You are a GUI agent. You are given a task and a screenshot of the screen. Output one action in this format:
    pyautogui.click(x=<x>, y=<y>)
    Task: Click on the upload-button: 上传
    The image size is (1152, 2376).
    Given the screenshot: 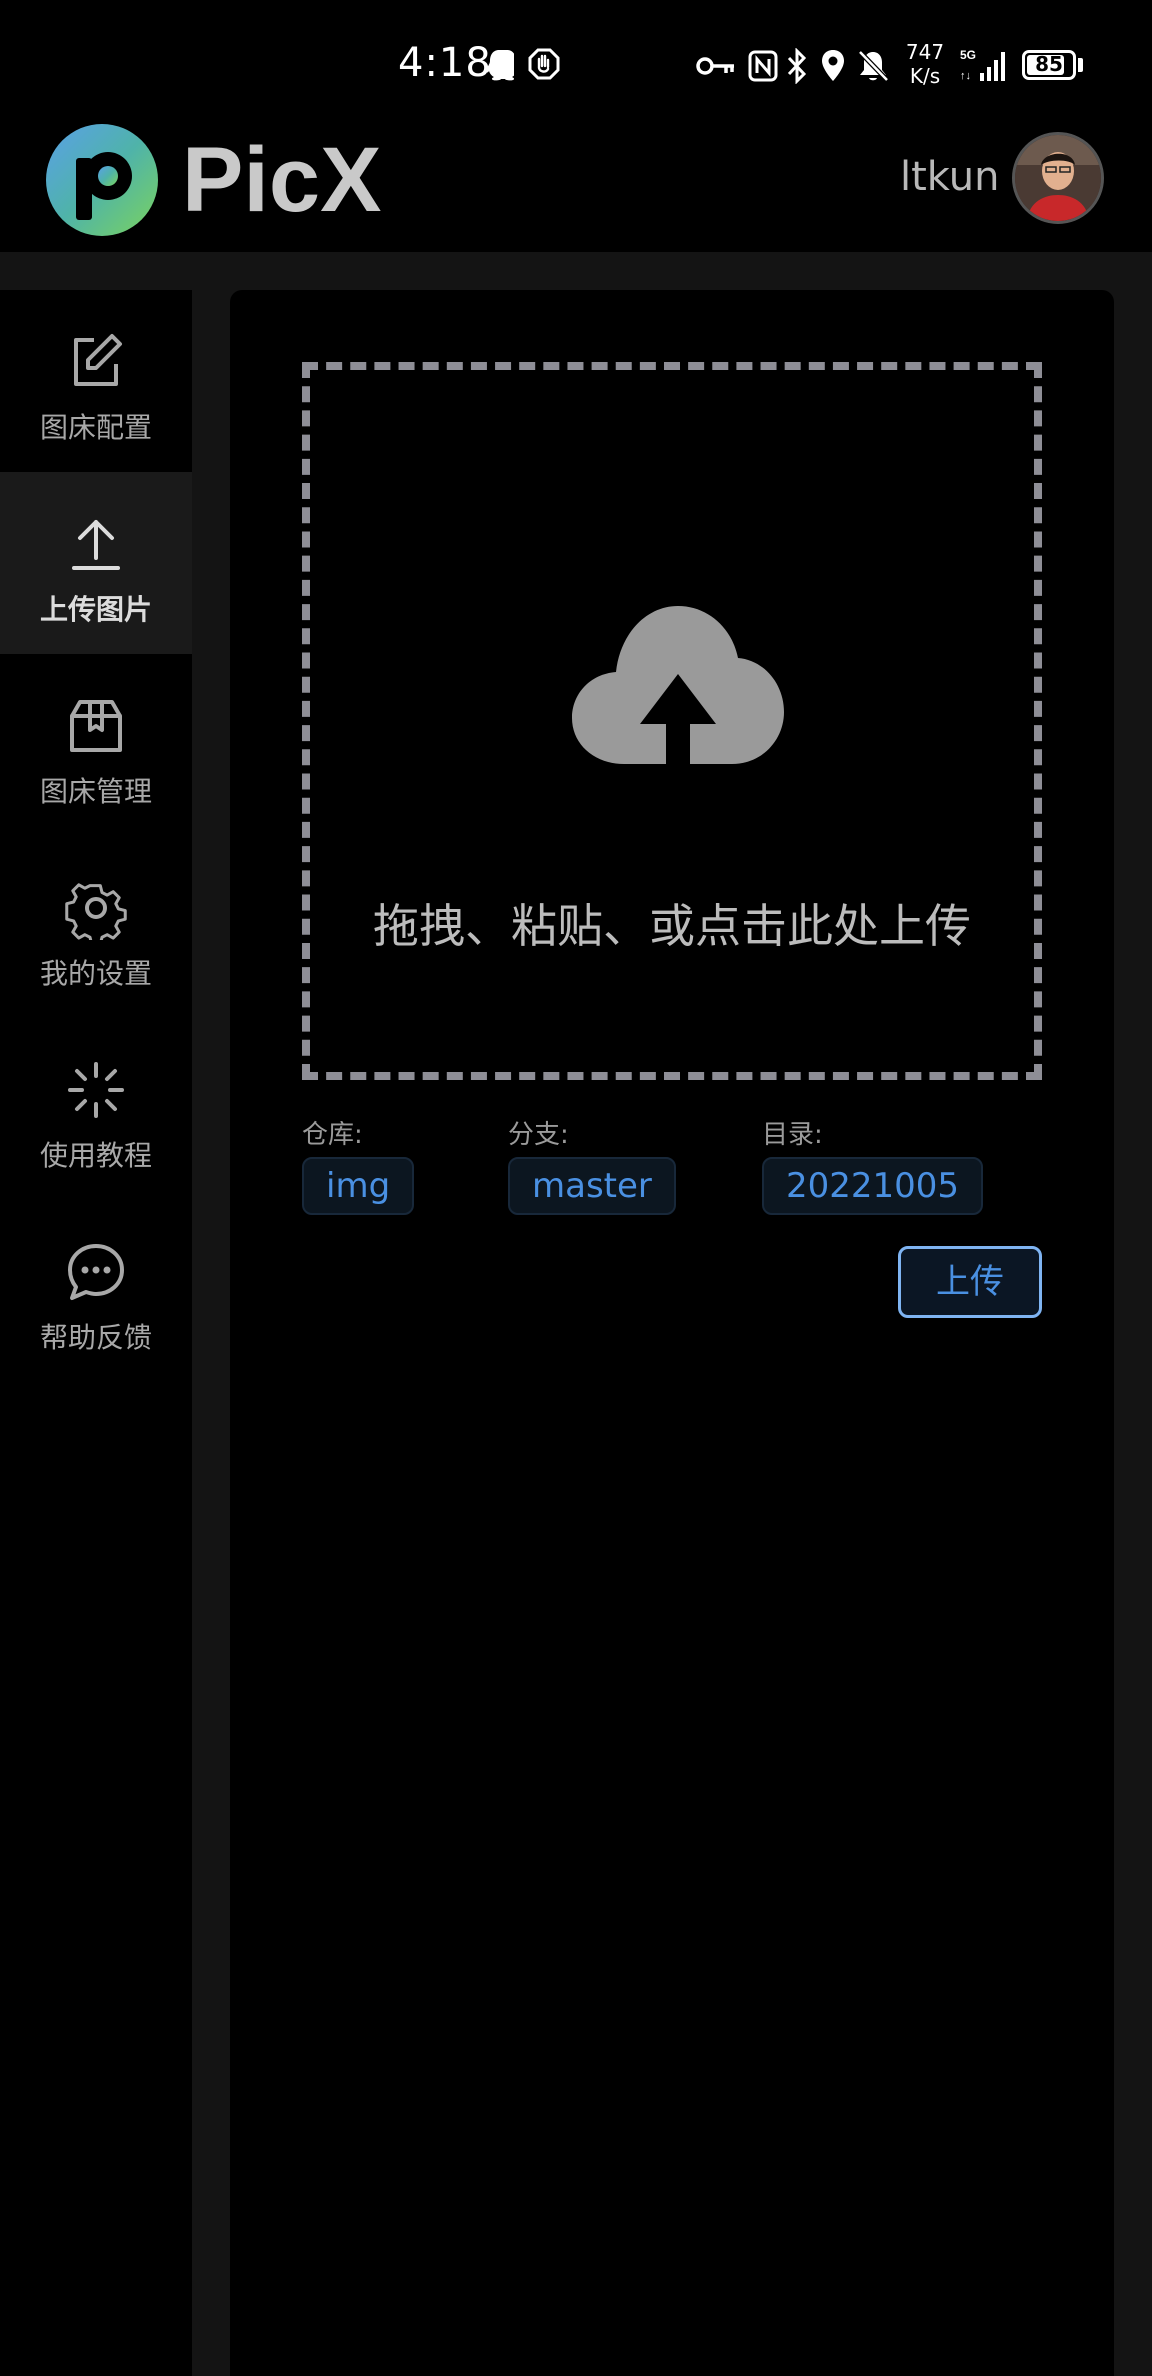 What is the action you would take?
    pyautogui.click(x=970, y=1282)
    